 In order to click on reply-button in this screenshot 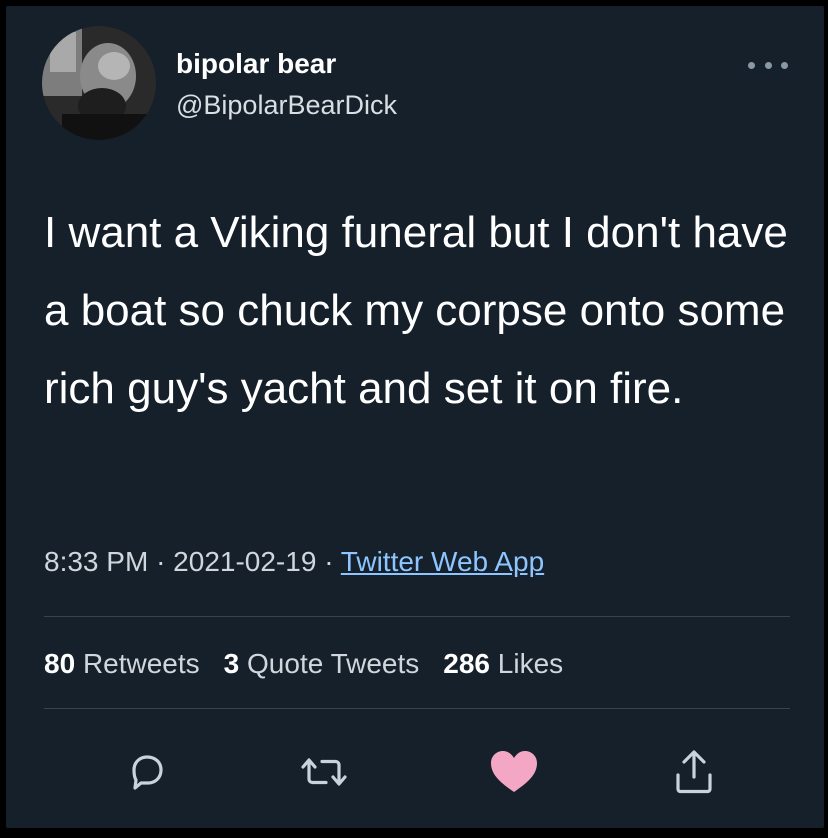, I will do `click(146, 772)`.